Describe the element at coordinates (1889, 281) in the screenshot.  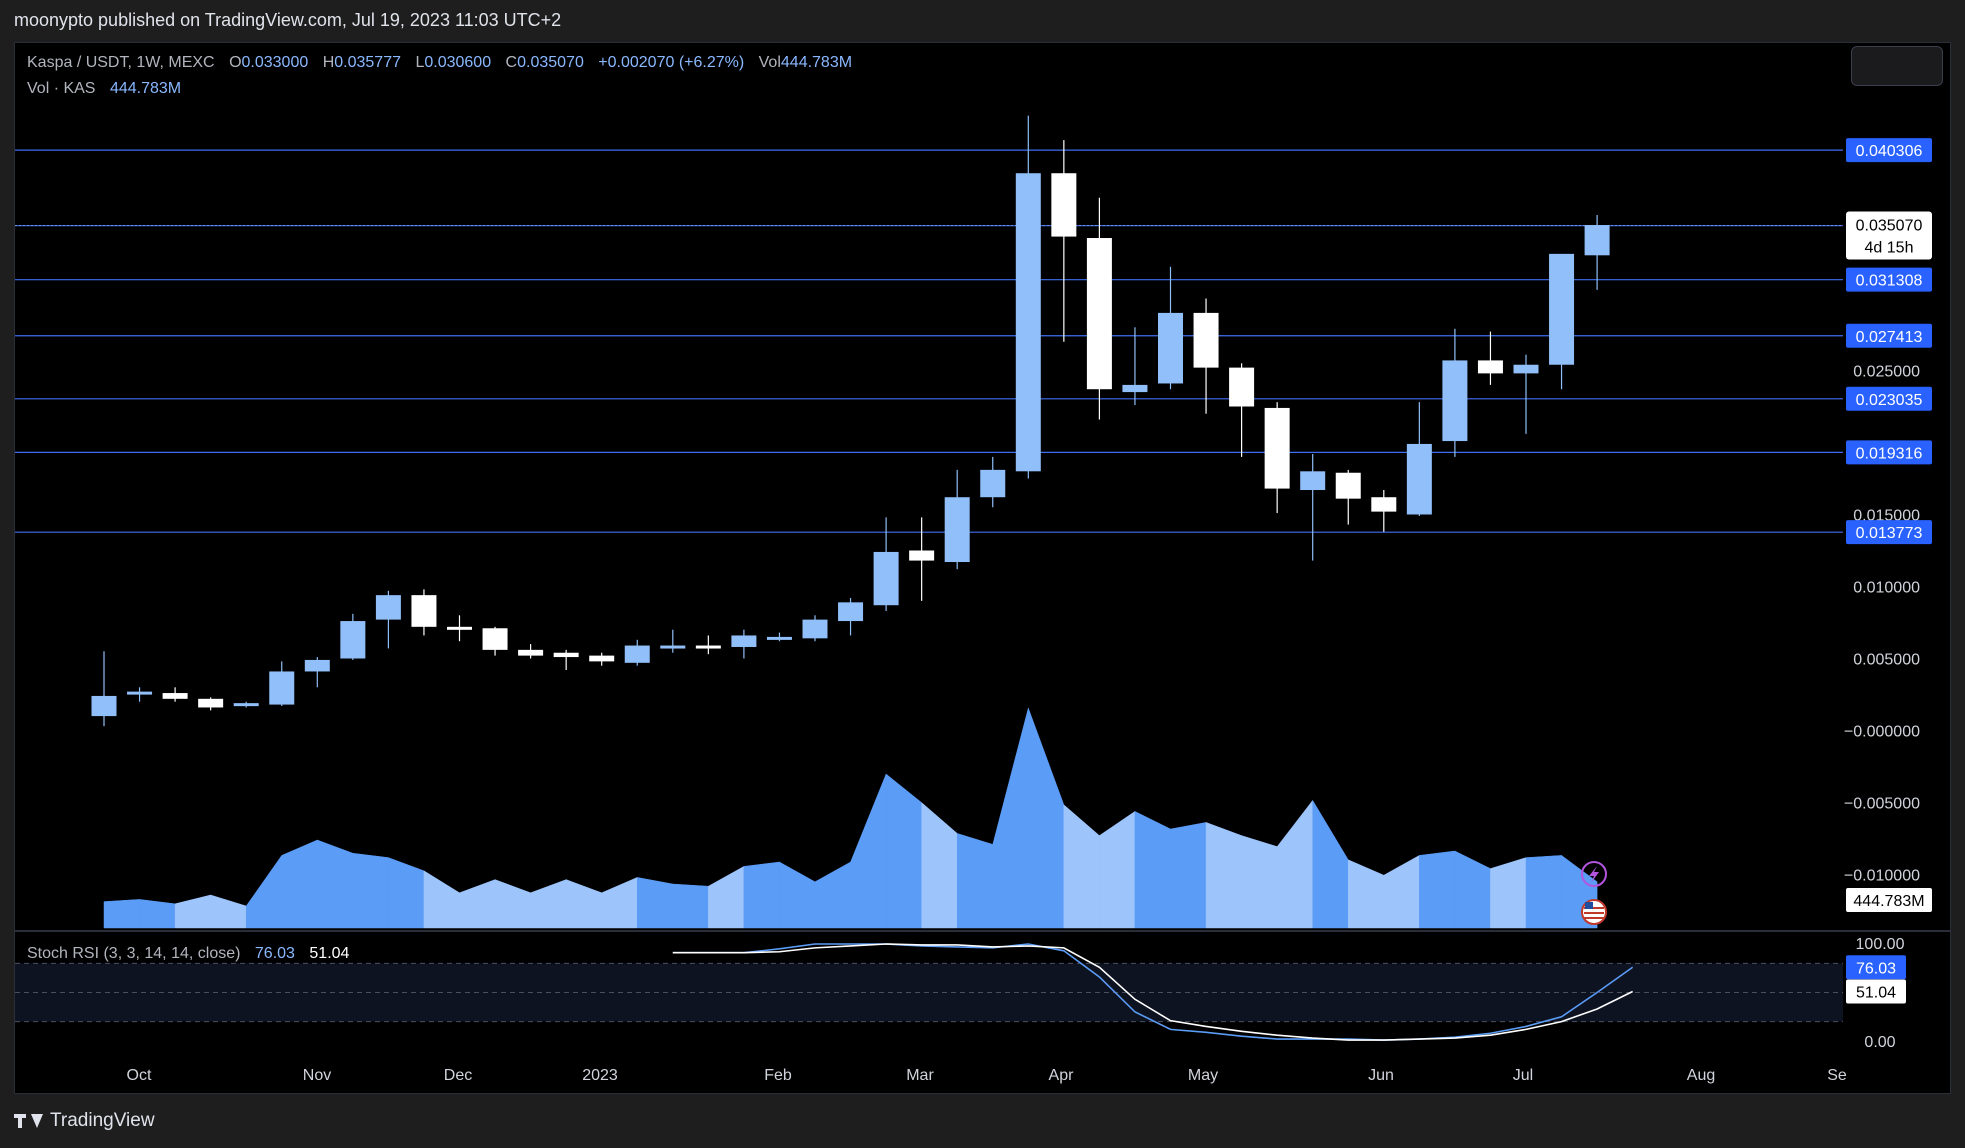
I see `level-label: 0.031308` at that location.